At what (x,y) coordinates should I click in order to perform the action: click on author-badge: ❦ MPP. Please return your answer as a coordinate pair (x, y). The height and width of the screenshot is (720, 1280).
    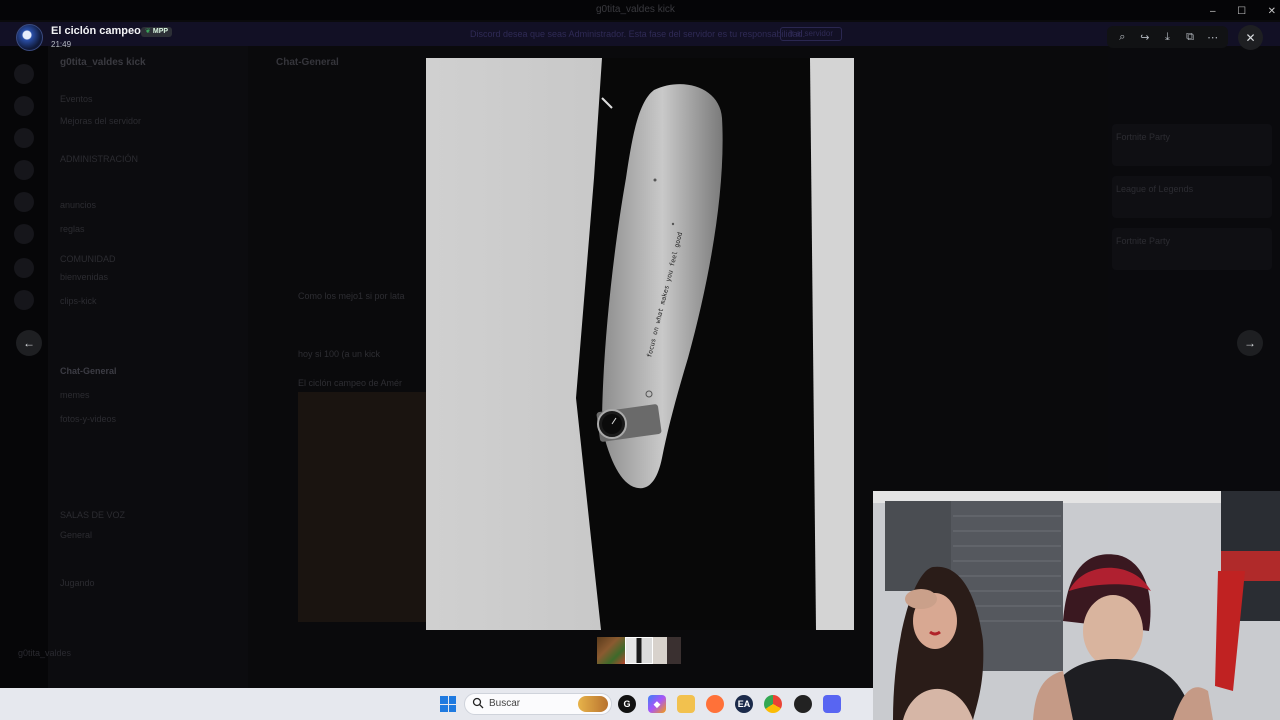
    Looking at the image, I should click on (157, 32).